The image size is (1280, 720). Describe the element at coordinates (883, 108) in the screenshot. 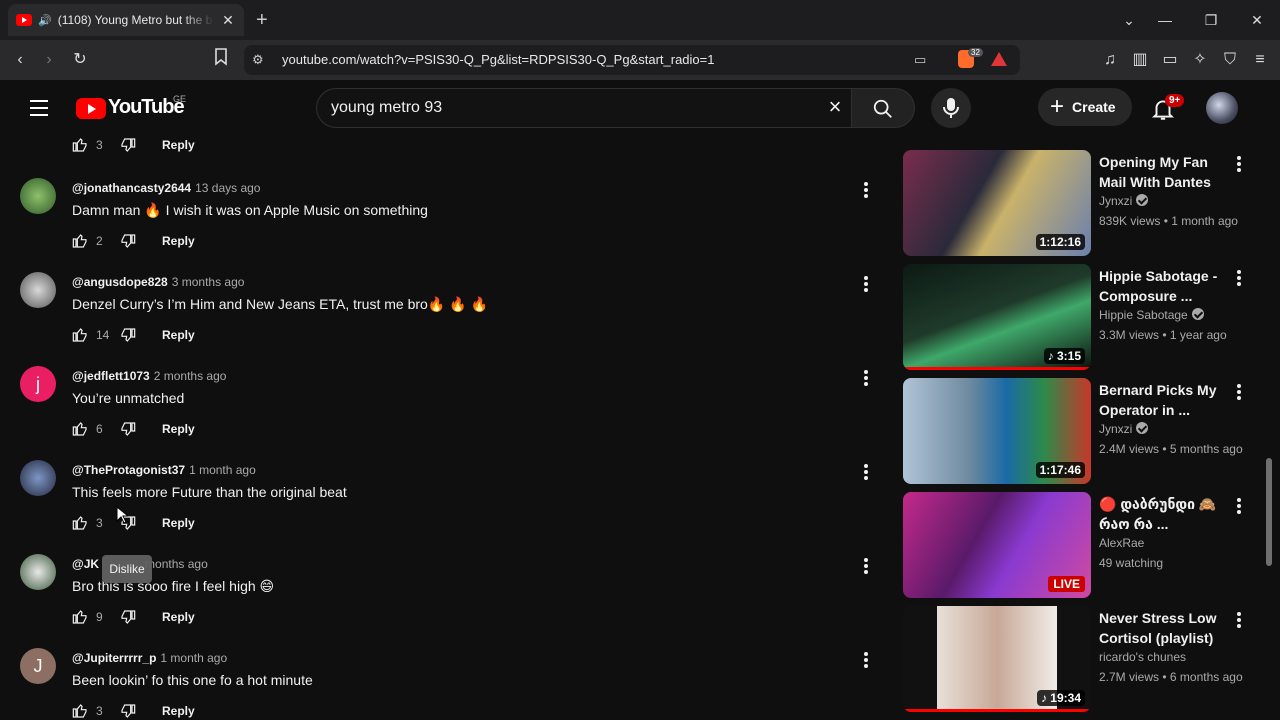

I see `search-button` at that location.